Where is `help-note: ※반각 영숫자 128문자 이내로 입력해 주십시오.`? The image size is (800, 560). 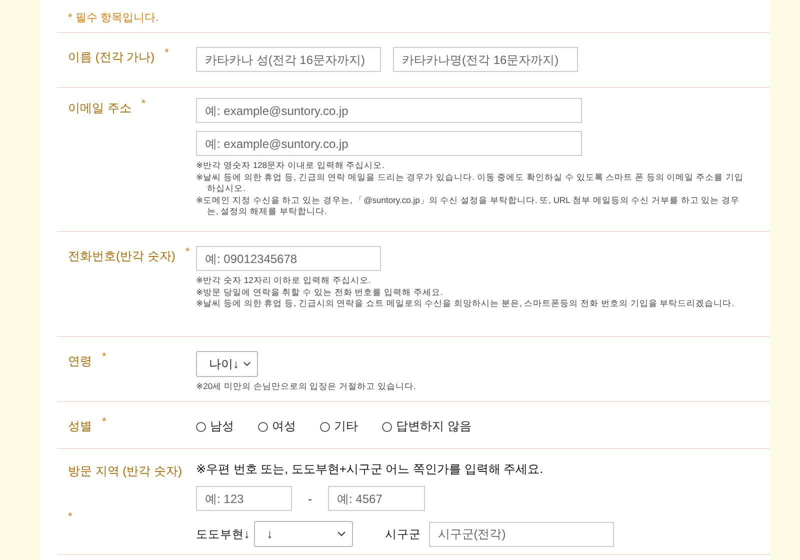 help-note: ※반각 영숫자 128문자 이내로 입력해 주십시오. is located at coordinates (291, 166).